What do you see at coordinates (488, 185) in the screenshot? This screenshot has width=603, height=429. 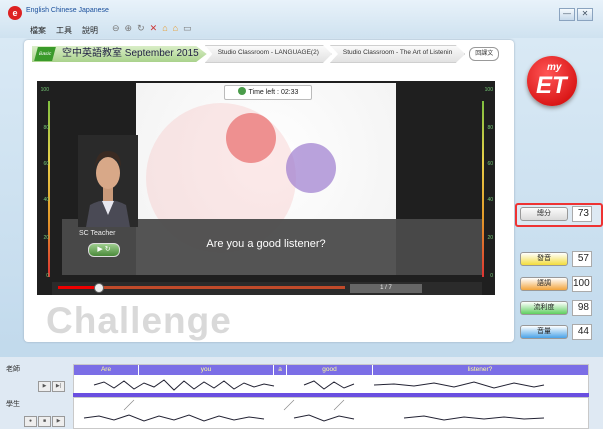 I see `right-volume-meter: 100 80 60 40 20 0` at bounding box center [488, 185].